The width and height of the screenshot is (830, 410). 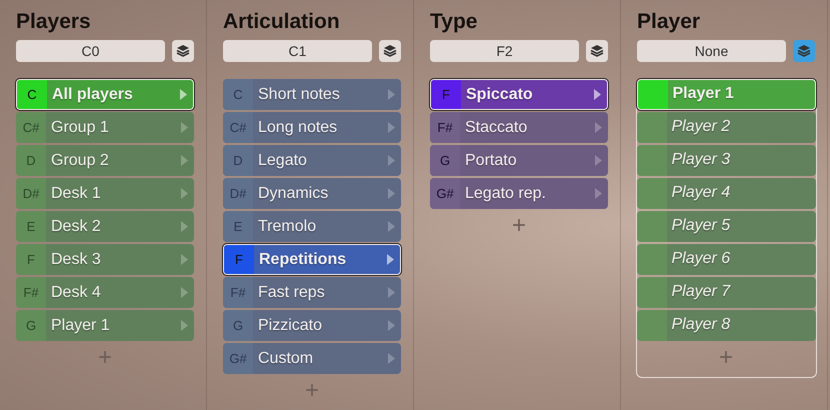 I want to click on list-item: G# Custom, so click(x=312, y=358).